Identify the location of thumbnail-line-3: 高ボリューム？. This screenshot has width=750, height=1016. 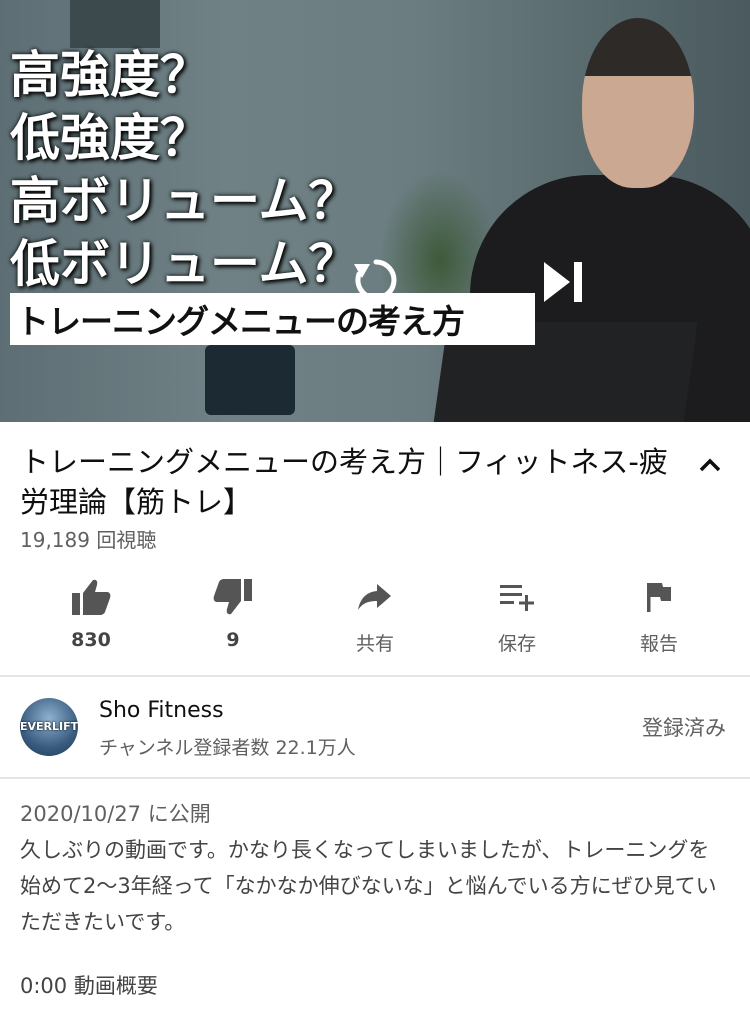
(184, 201).